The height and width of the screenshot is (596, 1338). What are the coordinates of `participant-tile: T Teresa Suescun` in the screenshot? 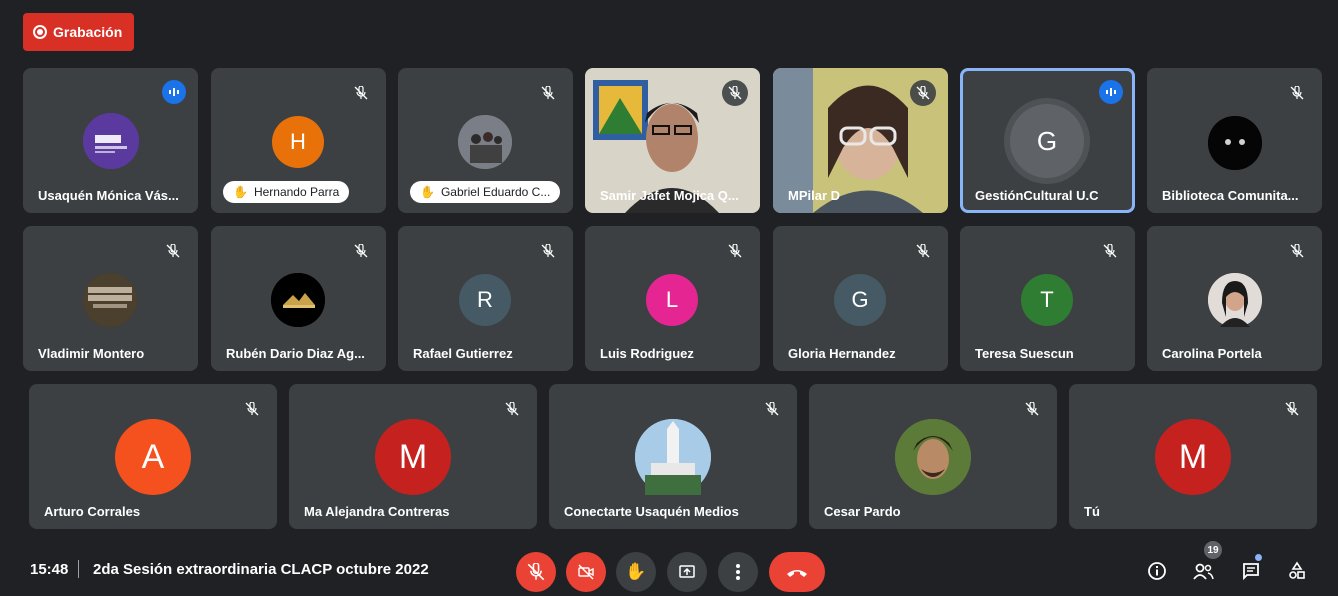 It's located at (1047, 298).